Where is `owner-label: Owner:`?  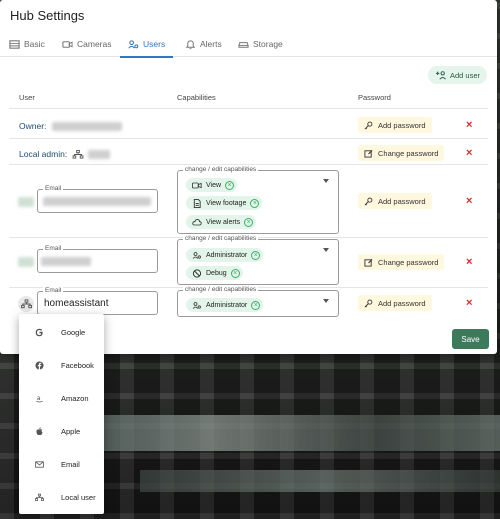 owner-label: Owner: is located at coordinates (33, 126).